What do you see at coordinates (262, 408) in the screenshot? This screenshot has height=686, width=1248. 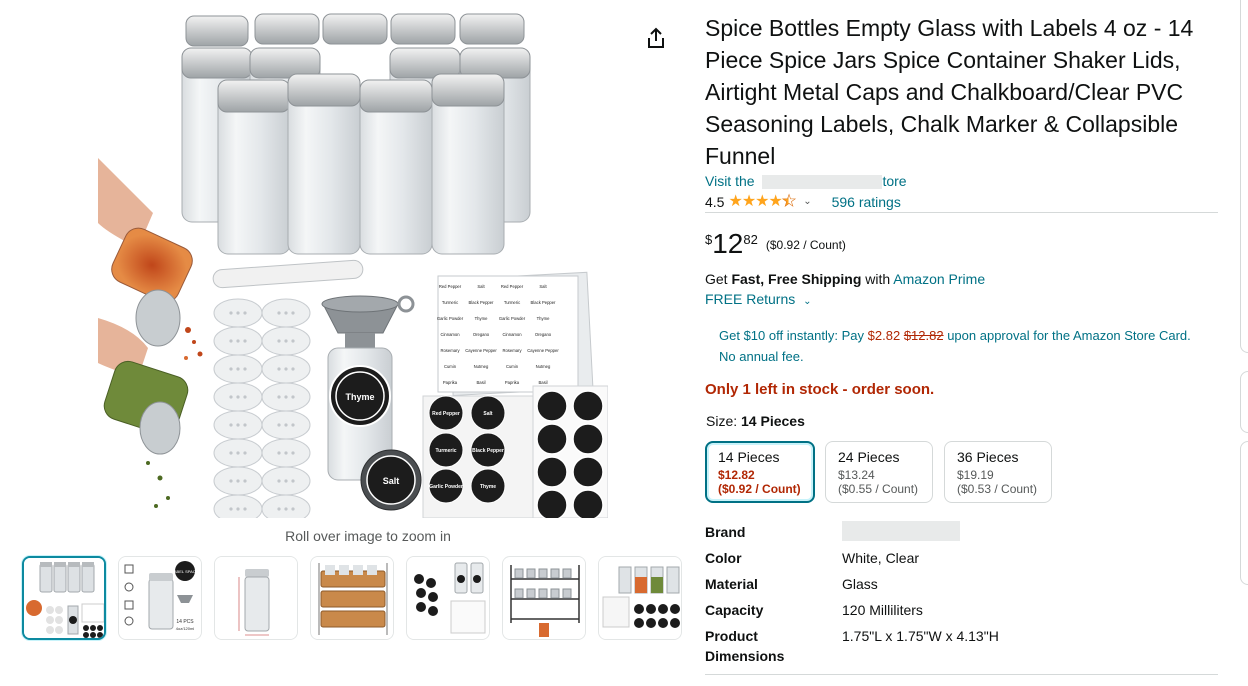 I see `shaker-lids-grid` at bounding box center [262, 408].